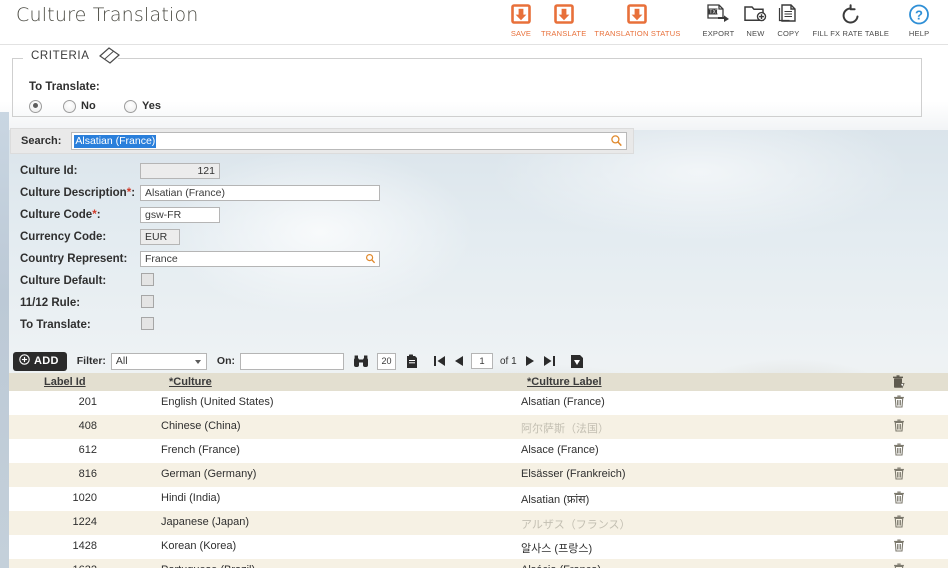 This screenshot has width=948, height=568. Describe the element at coordinates (74, 259) in the screenshot. I see `field-label-text: Country Represent:` at that location.